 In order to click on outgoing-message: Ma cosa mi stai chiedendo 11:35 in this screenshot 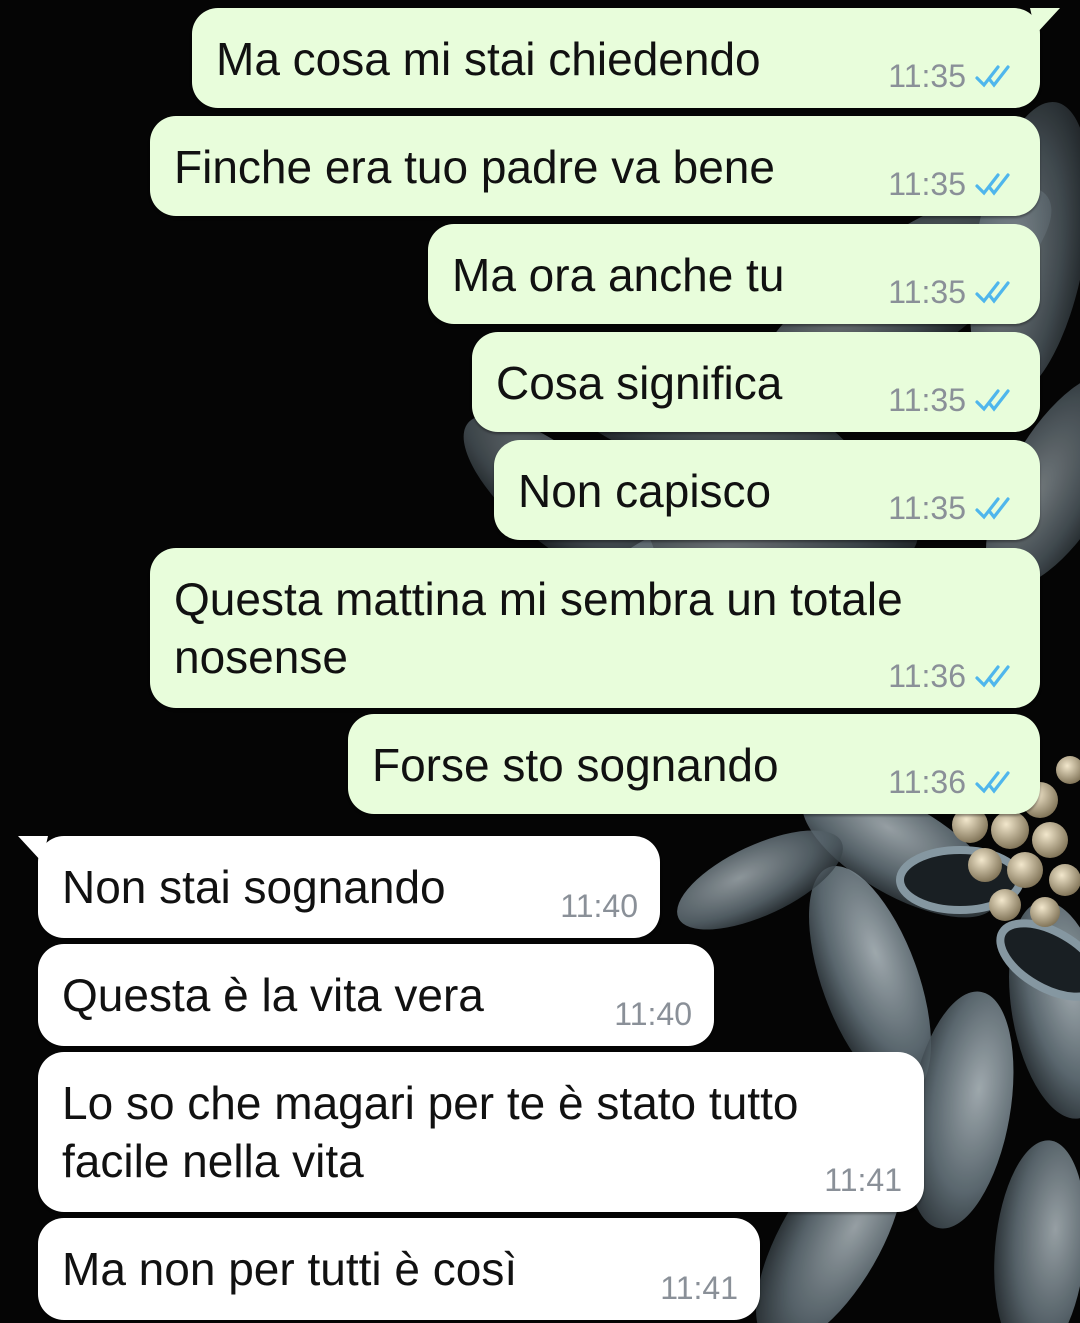, I will do `click(626, 58)`.